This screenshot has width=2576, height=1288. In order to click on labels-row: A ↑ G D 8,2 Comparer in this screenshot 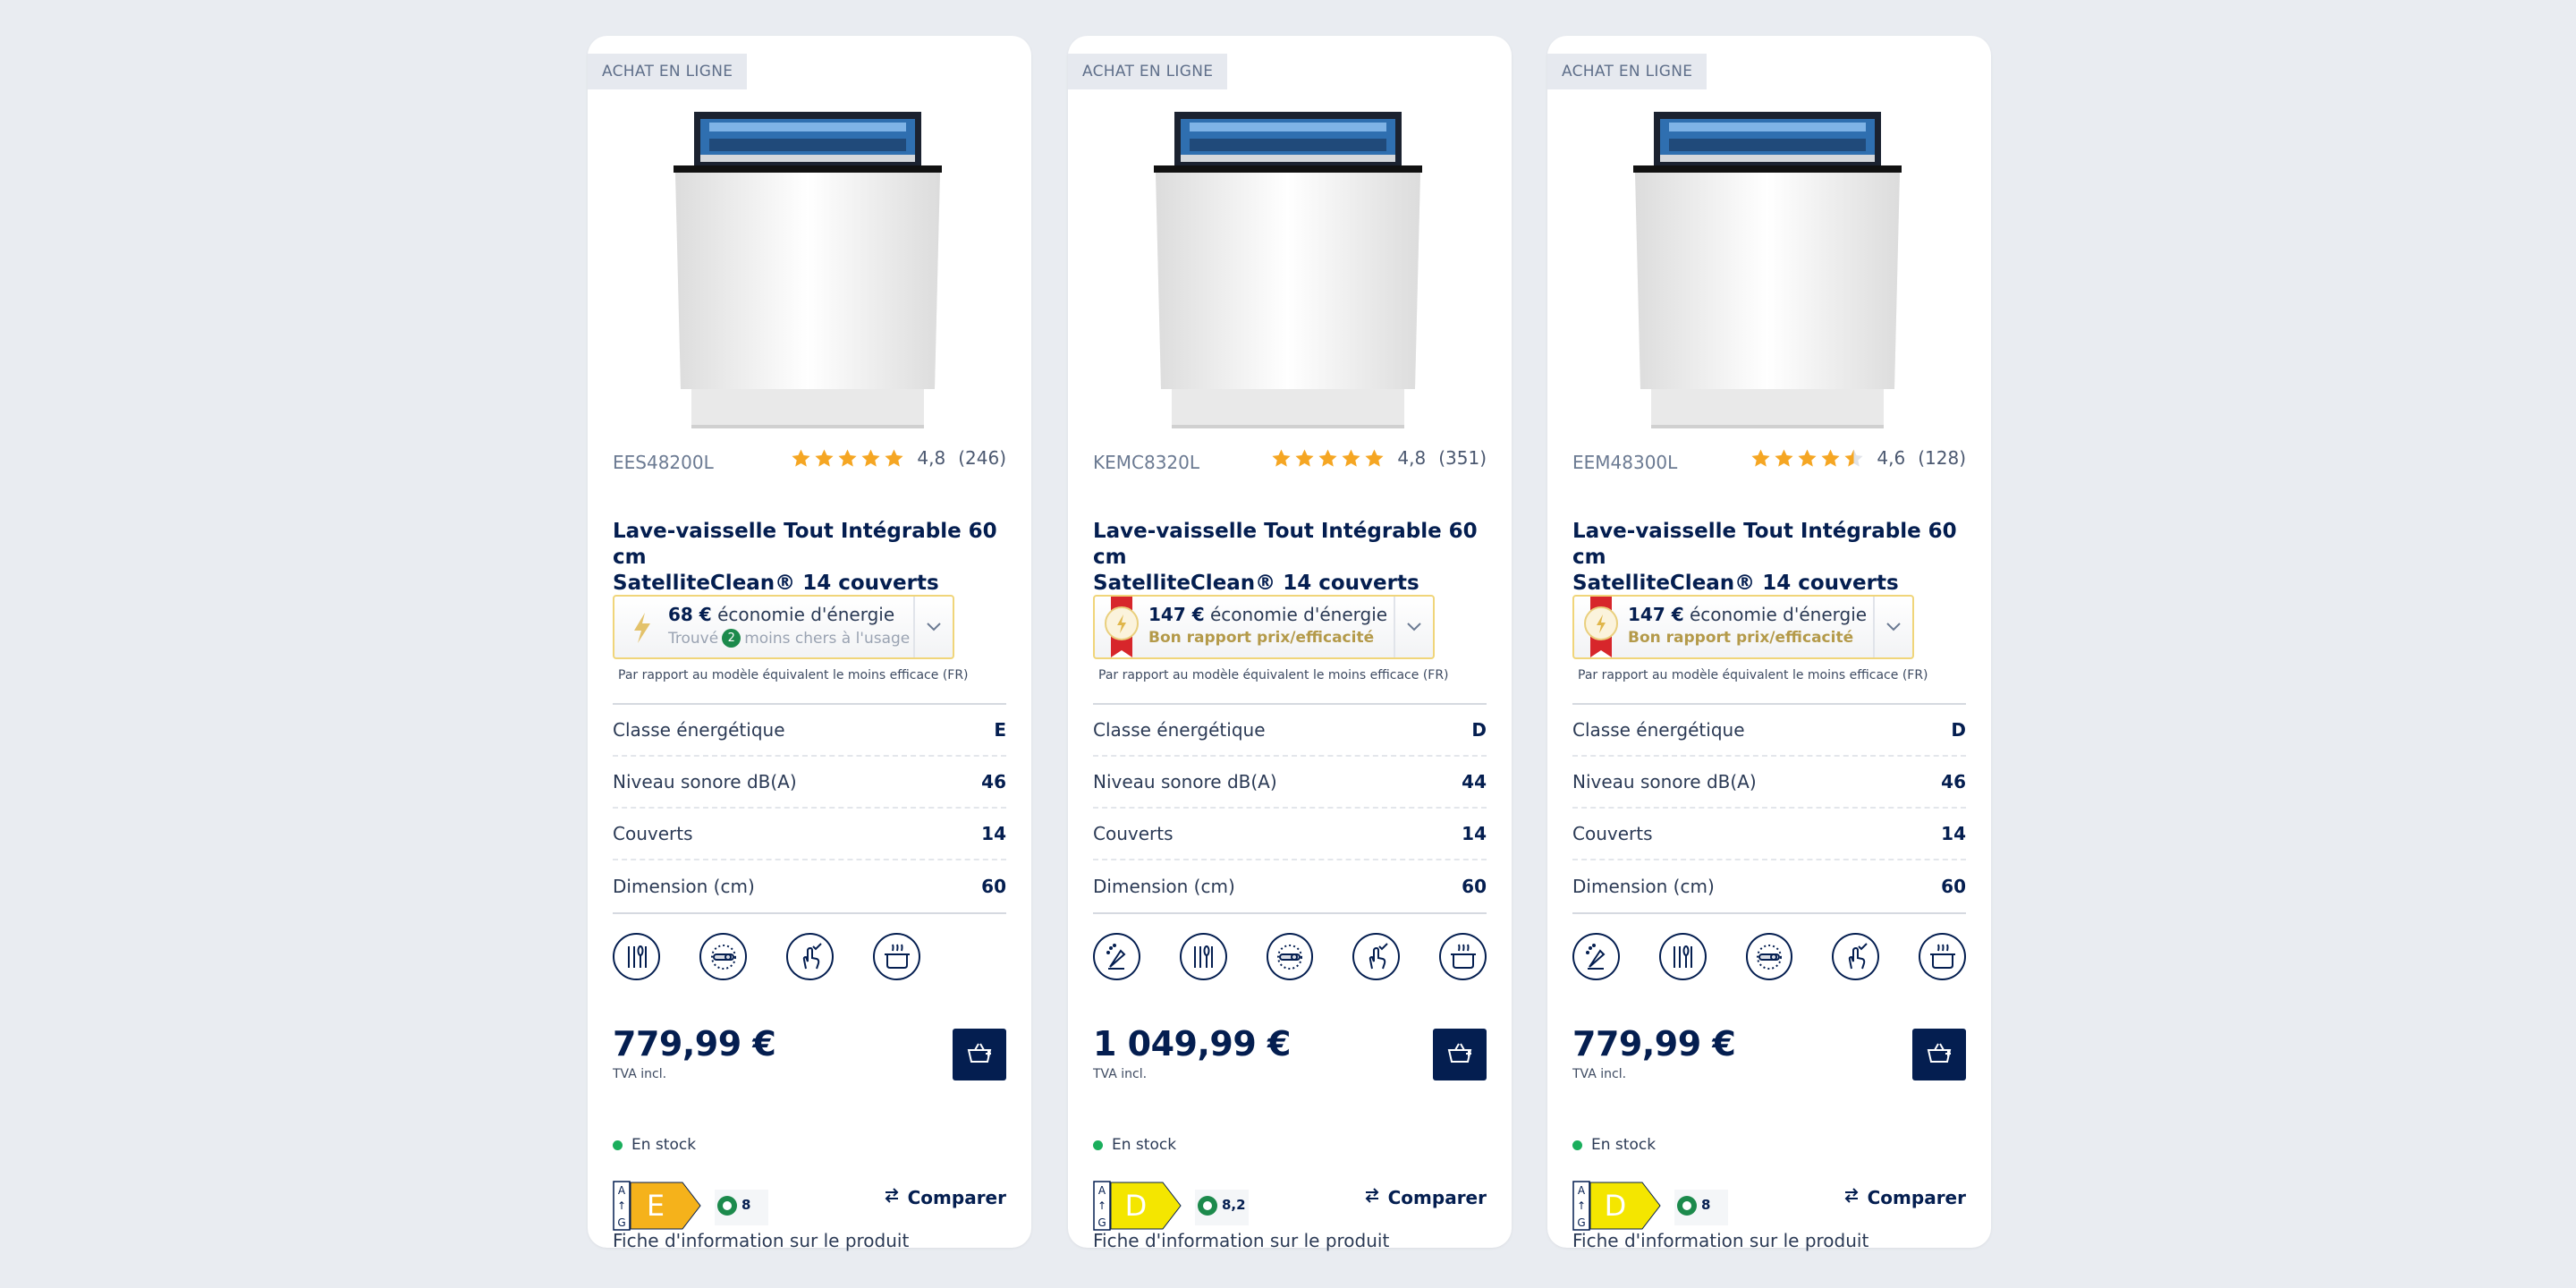, I will do `click(1290, 1206)`.